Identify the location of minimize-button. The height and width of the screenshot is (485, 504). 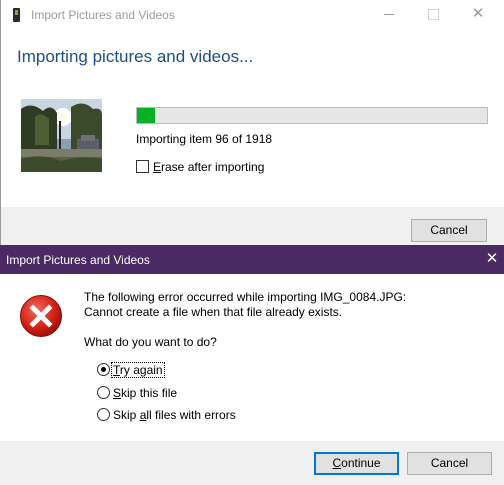
(389, 14).